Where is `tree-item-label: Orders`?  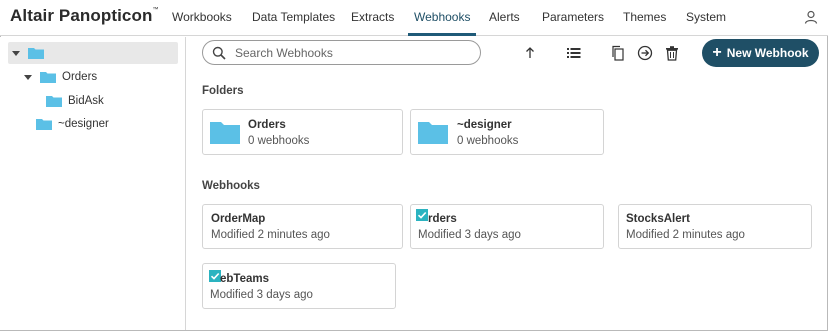
tree-item-label: Orders is located at coordinates (80, 77).